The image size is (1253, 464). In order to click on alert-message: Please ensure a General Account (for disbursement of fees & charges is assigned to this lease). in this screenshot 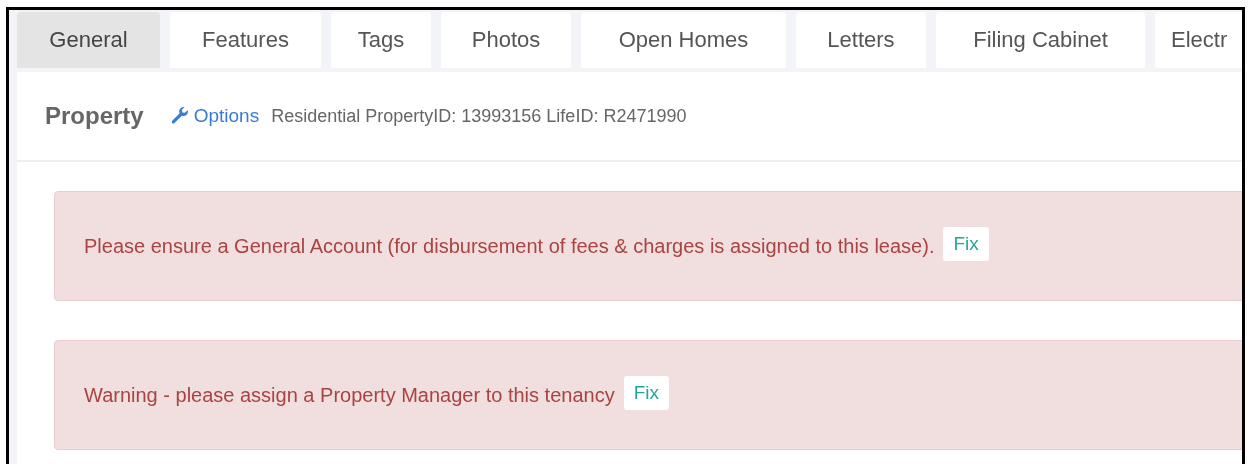, I will do `click(509, 246)`.